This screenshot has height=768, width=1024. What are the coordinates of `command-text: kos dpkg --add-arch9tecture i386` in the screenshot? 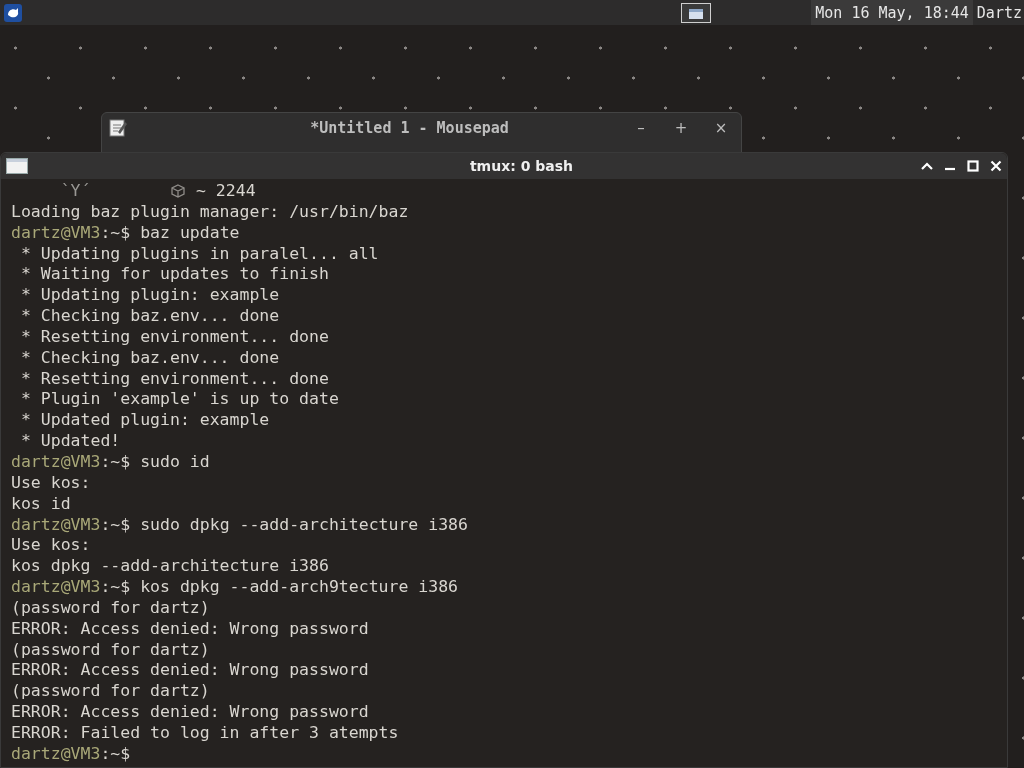 It's located at (299, 587).